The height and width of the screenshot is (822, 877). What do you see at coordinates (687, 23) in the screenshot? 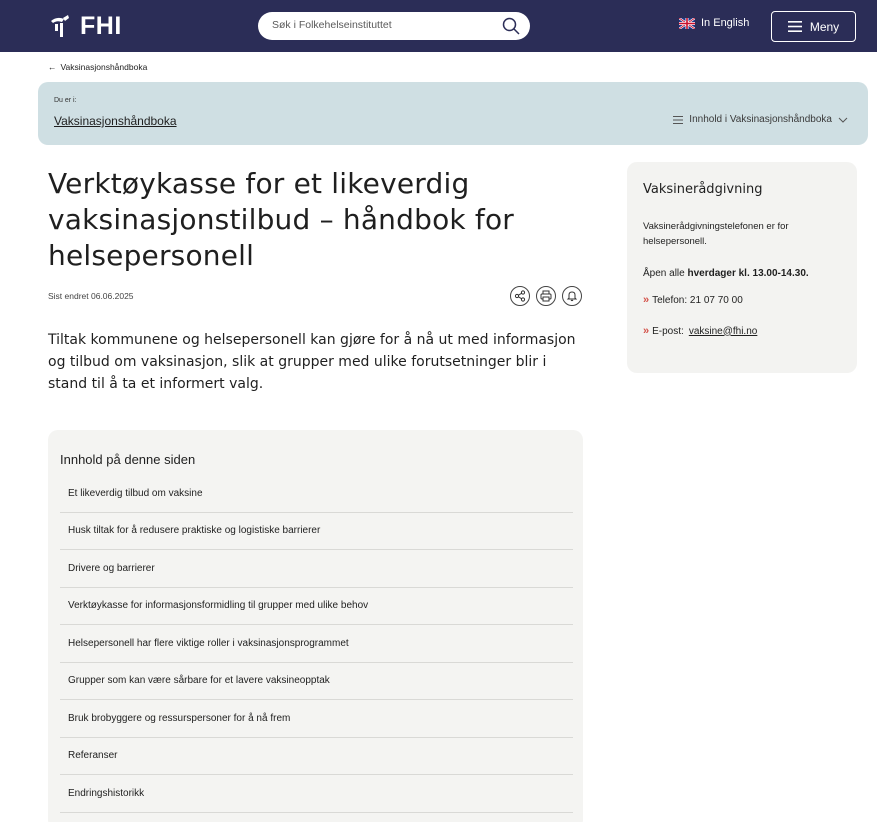
I see `uk-flag-icon` at bounding box center [687, 23].